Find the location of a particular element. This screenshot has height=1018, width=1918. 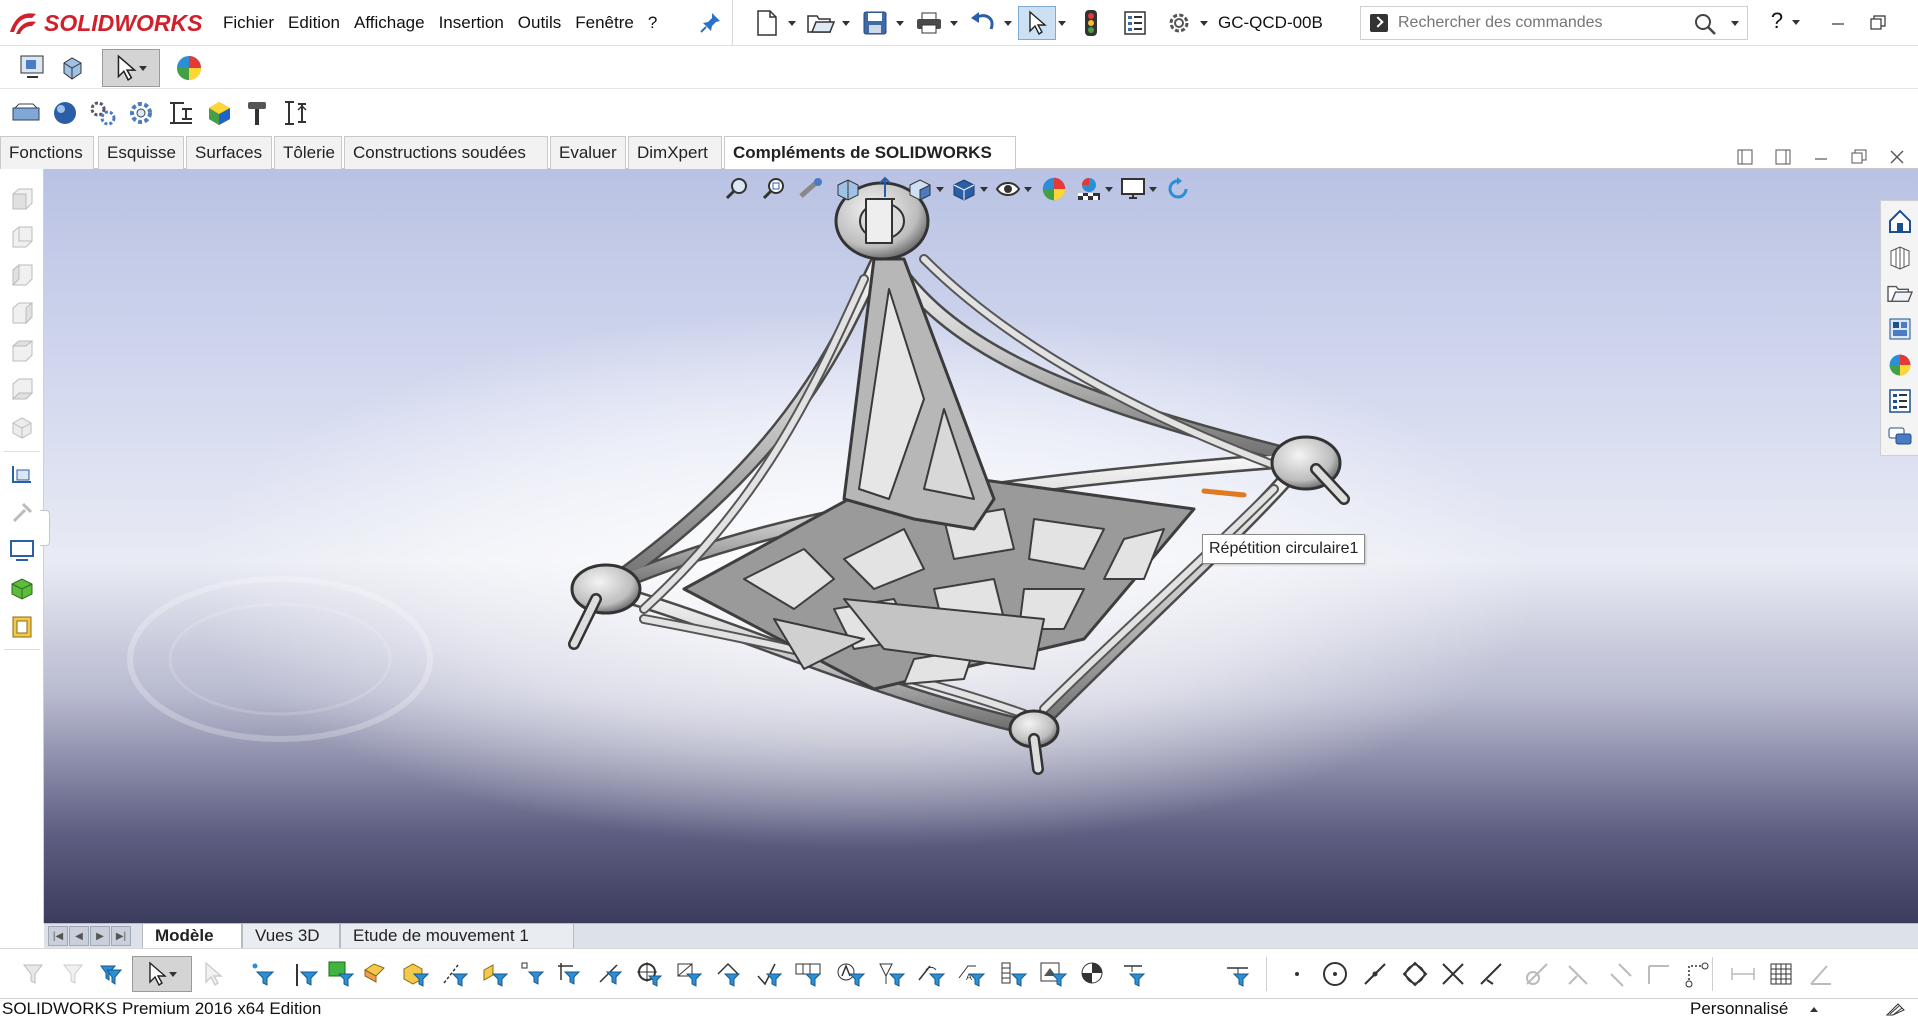

bottom-view-button is located at coordinates (22, 389).